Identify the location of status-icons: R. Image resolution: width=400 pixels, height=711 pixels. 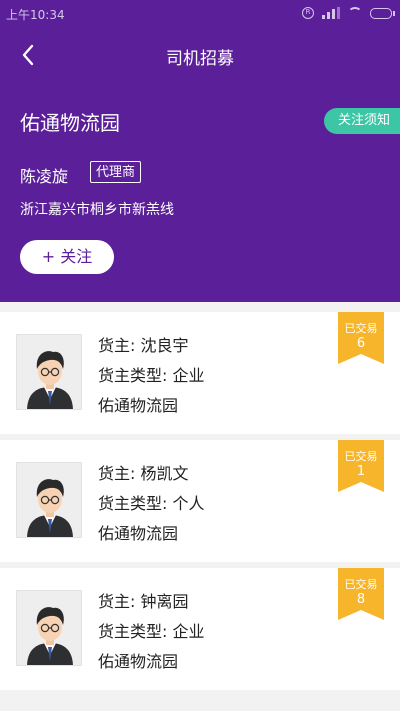
(348, 13).